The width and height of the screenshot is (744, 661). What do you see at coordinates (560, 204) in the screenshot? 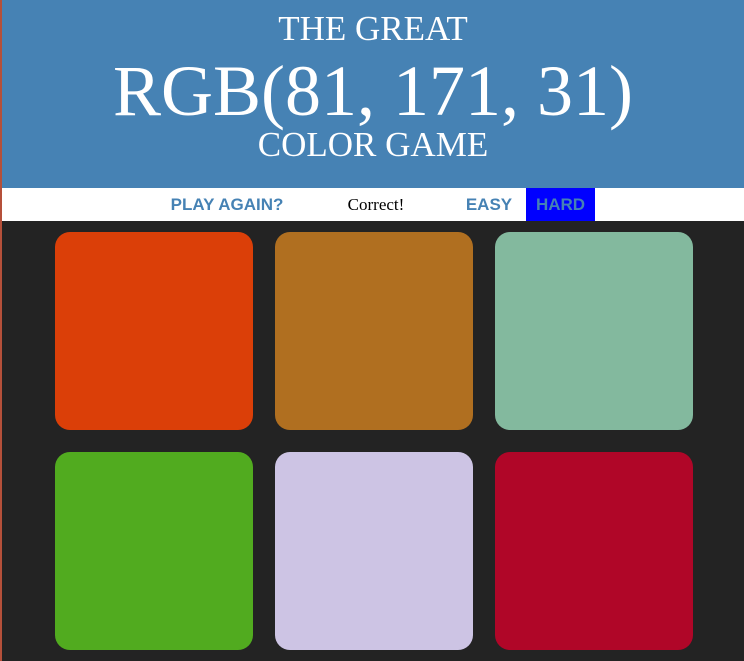
I see `hard-mode-button: HARD` at bounding box center [560, 204].